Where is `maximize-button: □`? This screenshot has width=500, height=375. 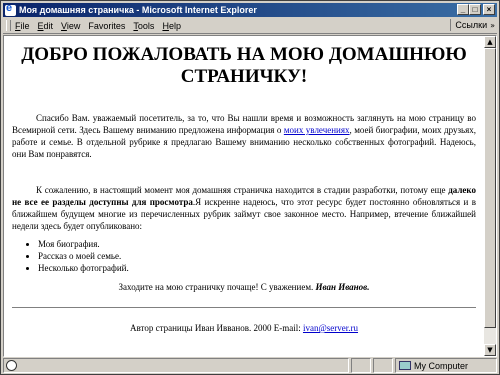
maximize-button: □ is located at coordinates (475, 9).